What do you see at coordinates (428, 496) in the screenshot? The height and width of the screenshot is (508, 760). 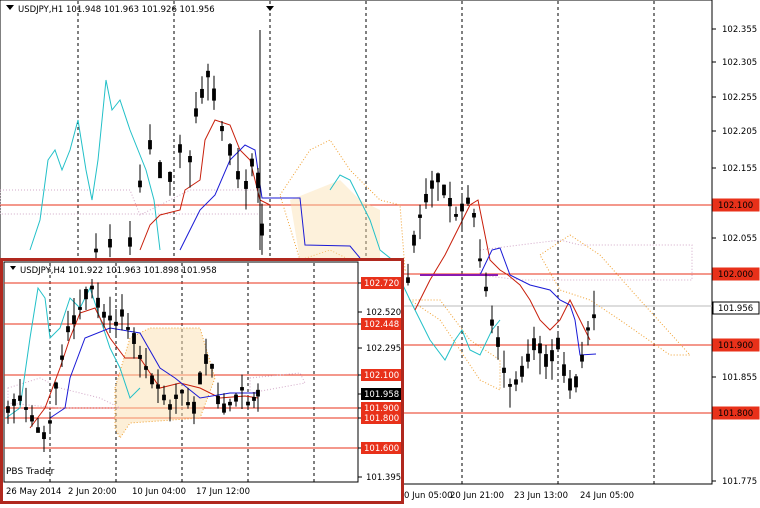 I see `time-tick-label: 0 Jun 05:00` at bounding box center [428, 496].